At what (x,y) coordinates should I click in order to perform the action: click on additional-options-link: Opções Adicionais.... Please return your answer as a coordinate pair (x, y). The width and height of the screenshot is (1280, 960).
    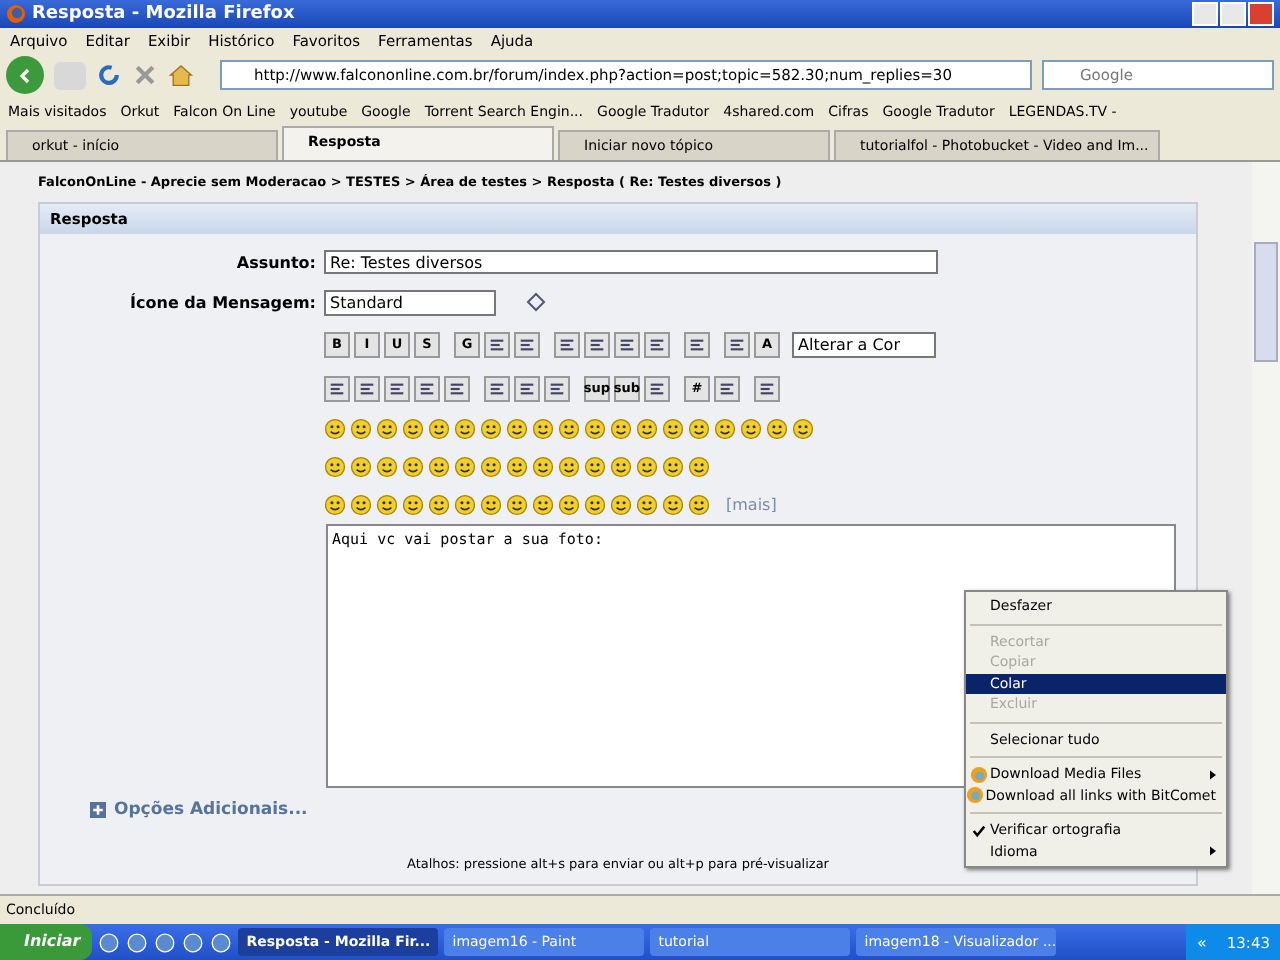
    Looking at the image, I should click on (211, 810).